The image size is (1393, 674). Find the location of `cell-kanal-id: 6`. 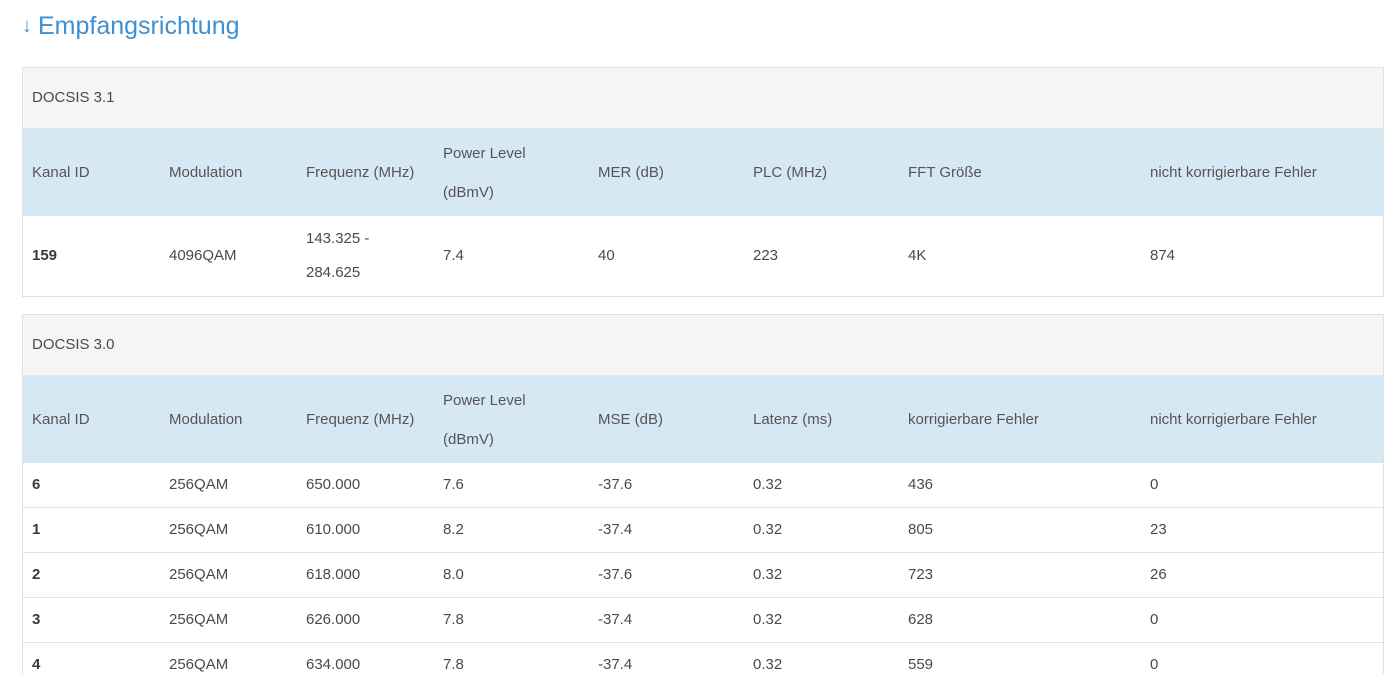

cell-kanal-id: 6 is located at coordinates (36, 484).